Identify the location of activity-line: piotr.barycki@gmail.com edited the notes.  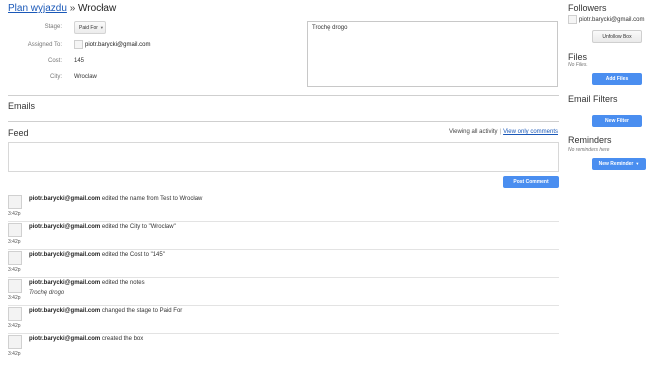
(87, 283).